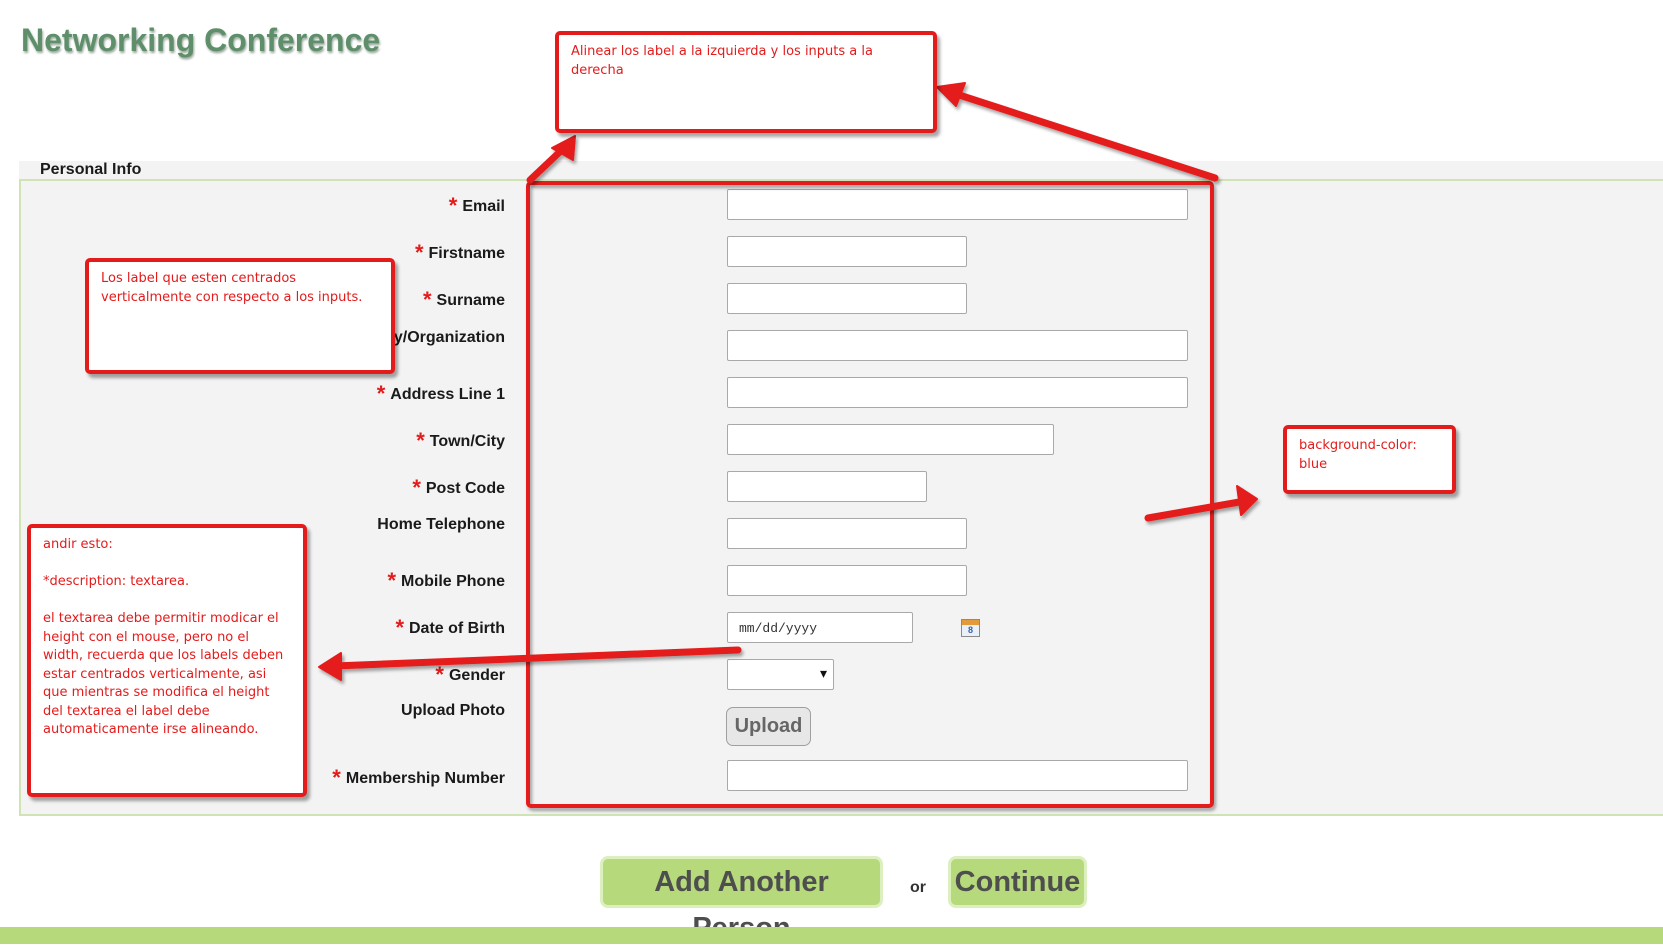  I want to click on address-input, so click(957, 392).